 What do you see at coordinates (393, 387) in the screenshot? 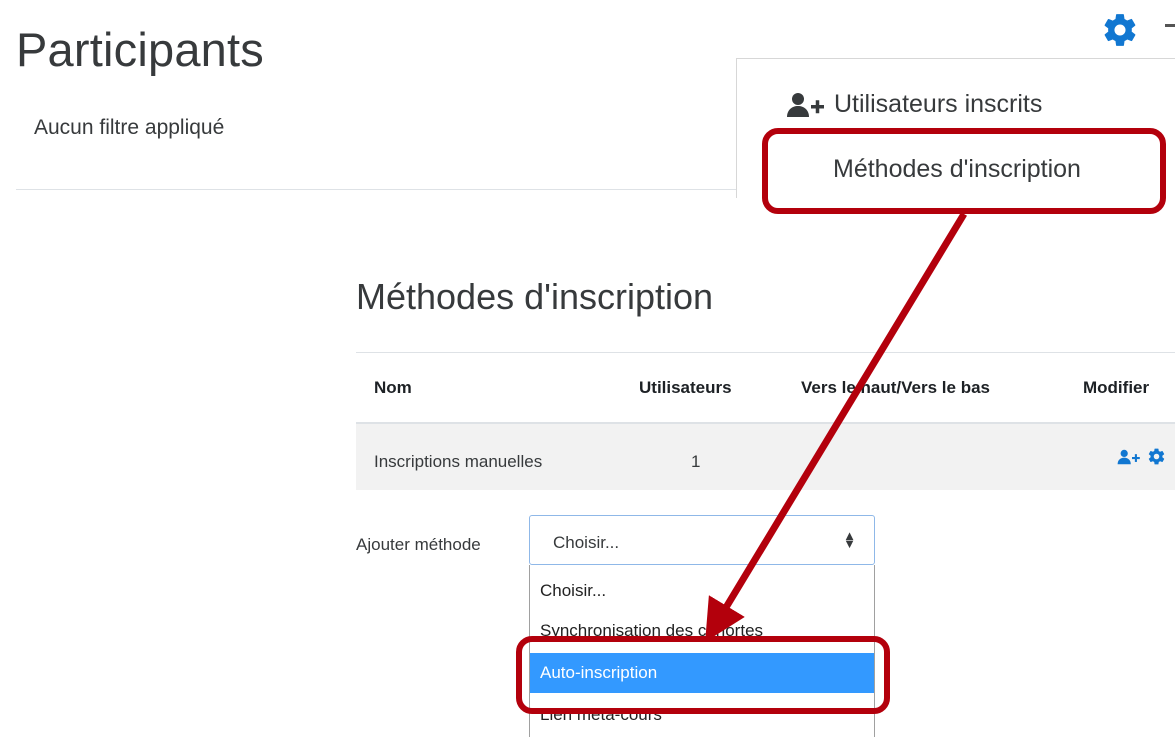
I see `column-header-name: Nom` at bounding box center [393, 387].